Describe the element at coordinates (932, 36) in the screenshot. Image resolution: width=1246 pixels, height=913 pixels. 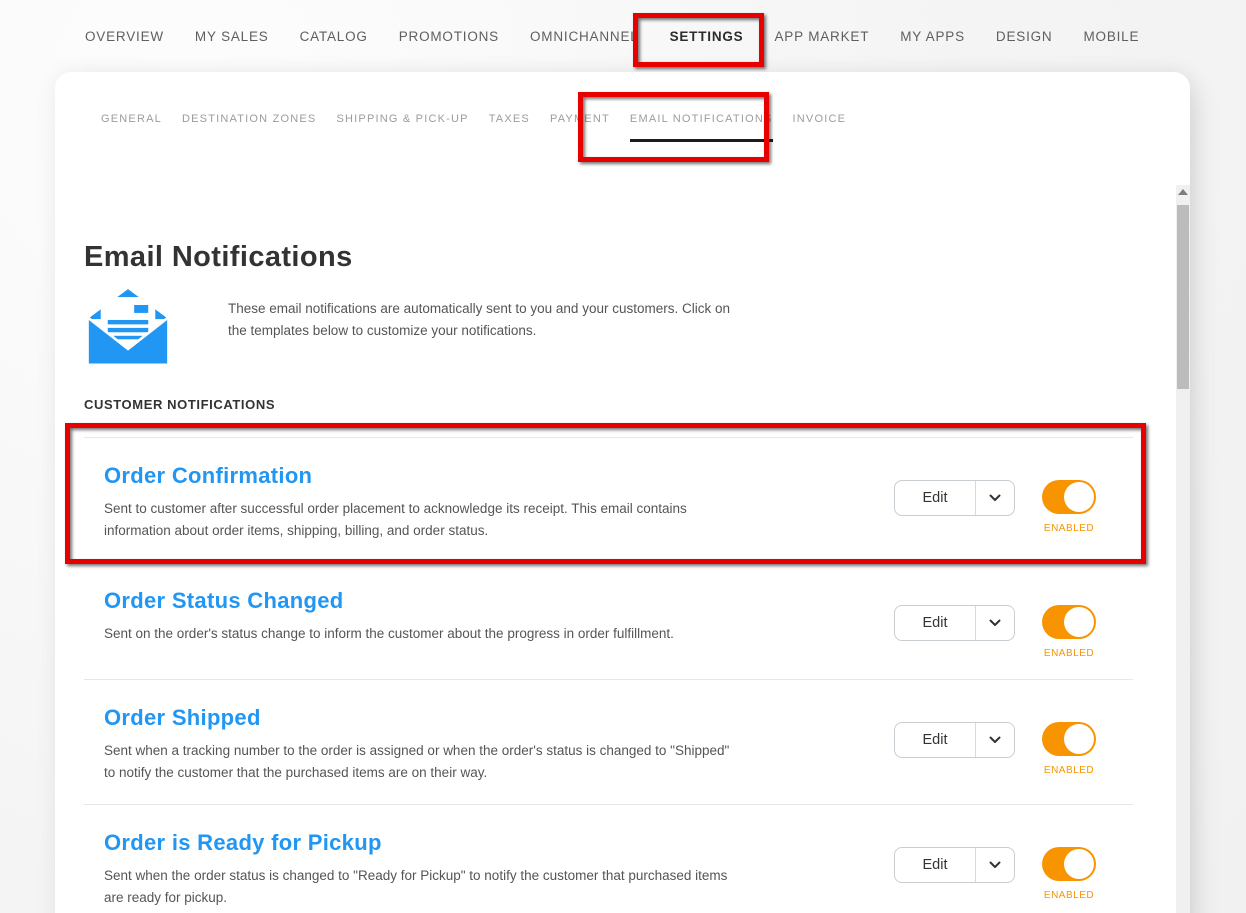
I see `top-nav-item-my-apps: MY APPS` at that location.